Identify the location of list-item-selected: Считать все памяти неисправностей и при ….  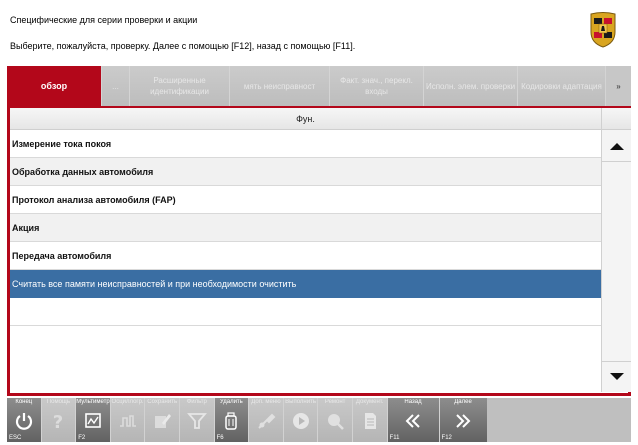
(305, 284).